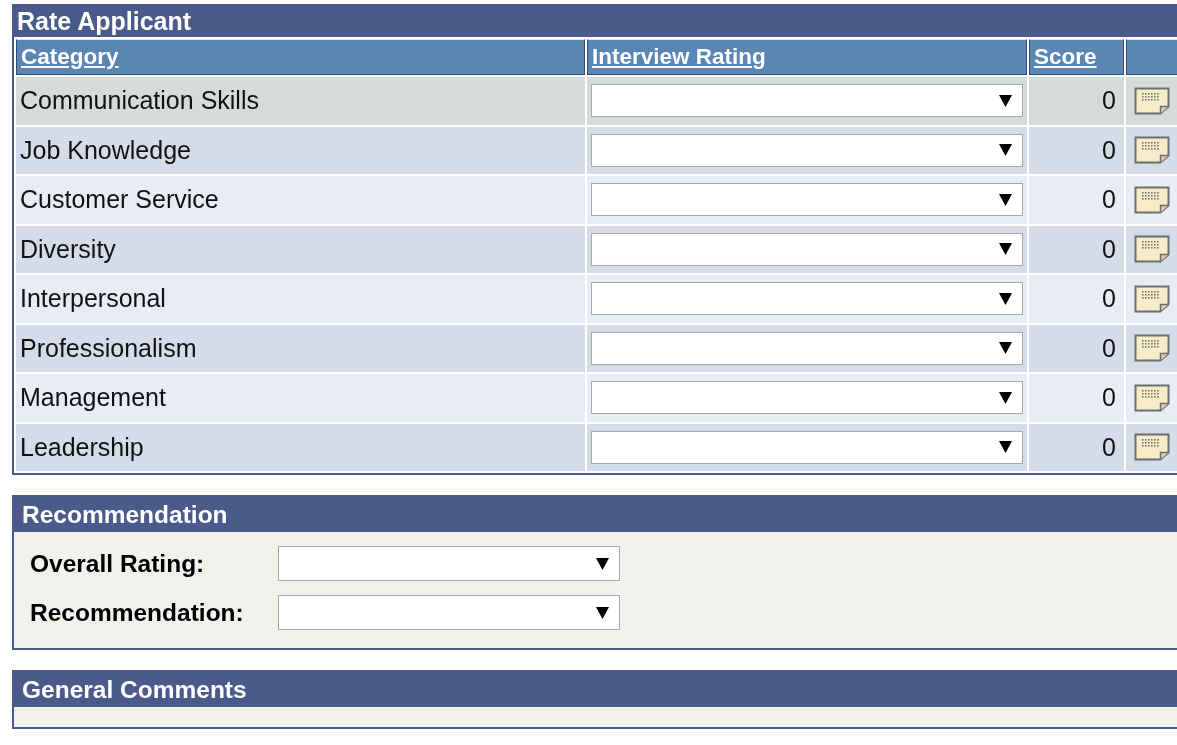 The width and height of the screenshot is (1177, 745). Describe the element at coordinates (1065, 56) in the screenshot. I see `sort-link: Score` at that location.